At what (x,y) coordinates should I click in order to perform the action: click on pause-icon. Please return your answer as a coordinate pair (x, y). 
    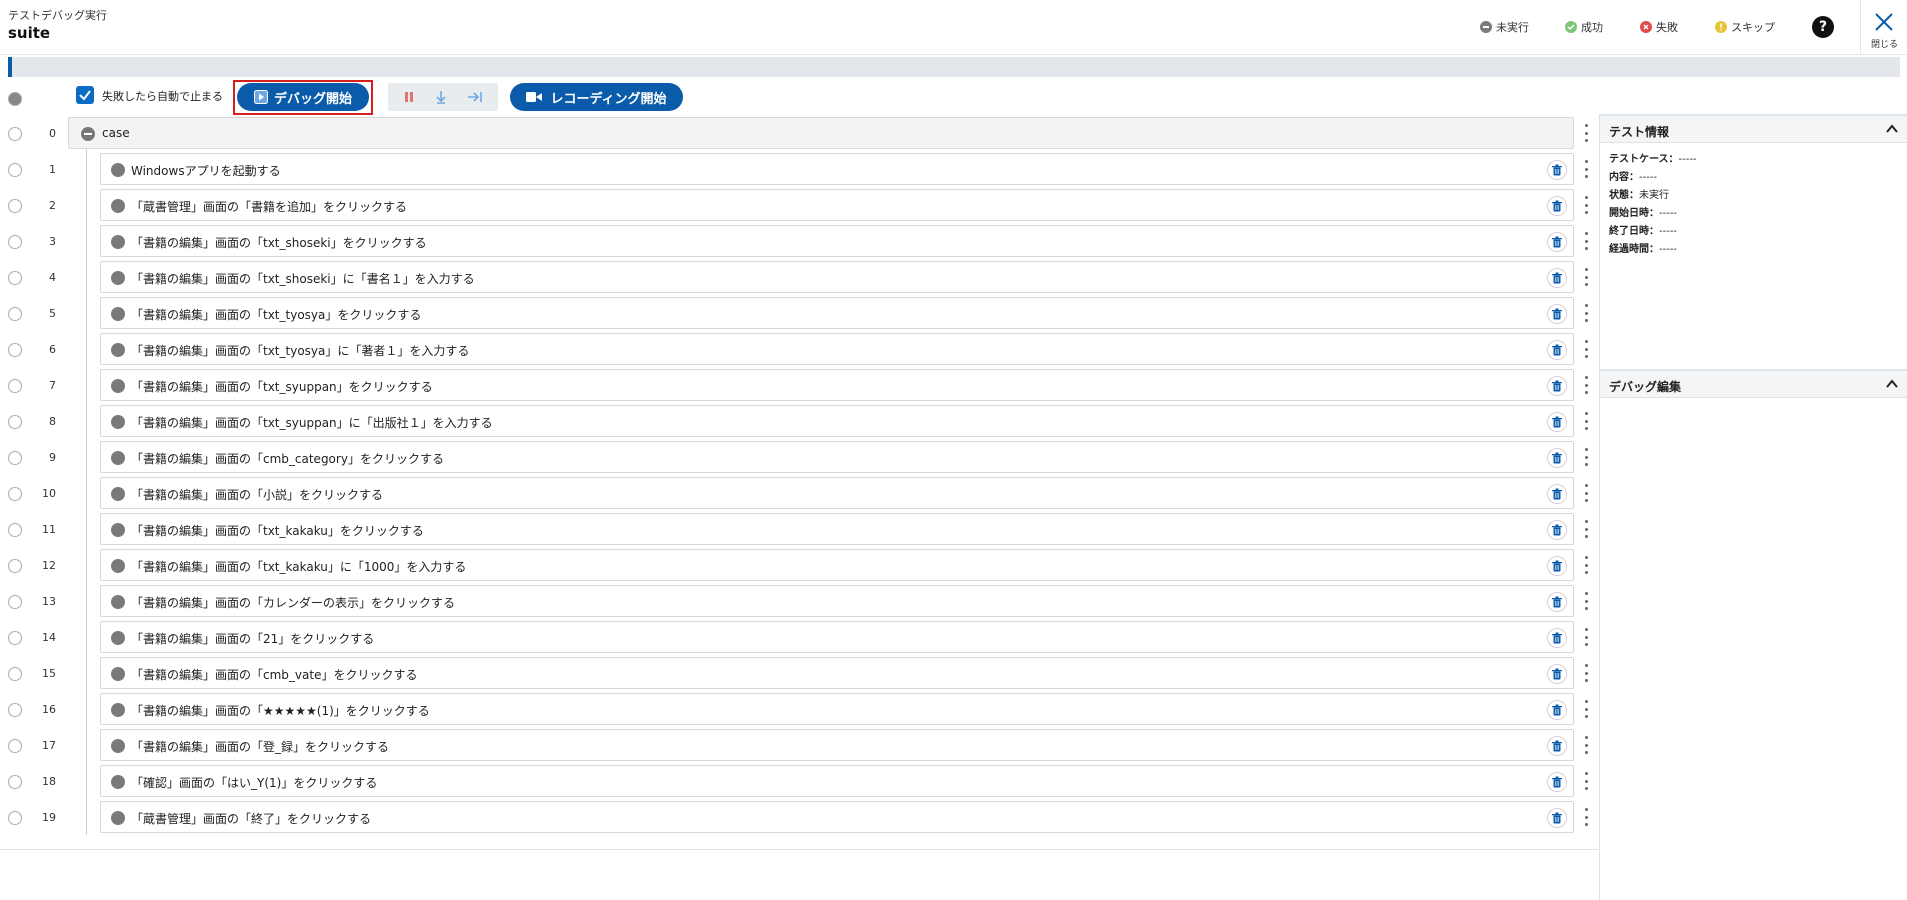
    Looking at the image, I should click on (409, 97).